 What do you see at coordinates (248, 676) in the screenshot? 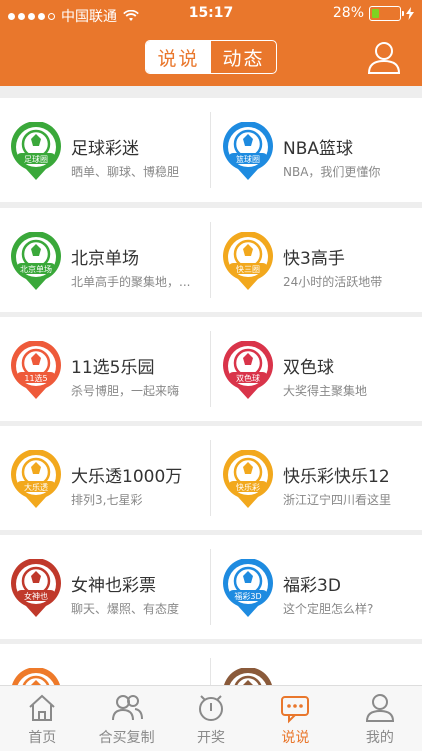
I see `video-avatar-icon: 视频` at bounding box center [248, 676].